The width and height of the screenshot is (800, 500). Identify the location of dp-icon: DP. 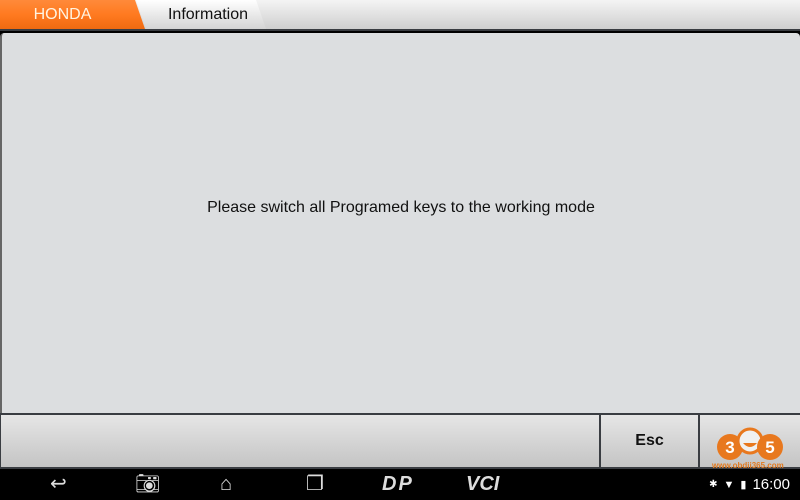
(398, 484).